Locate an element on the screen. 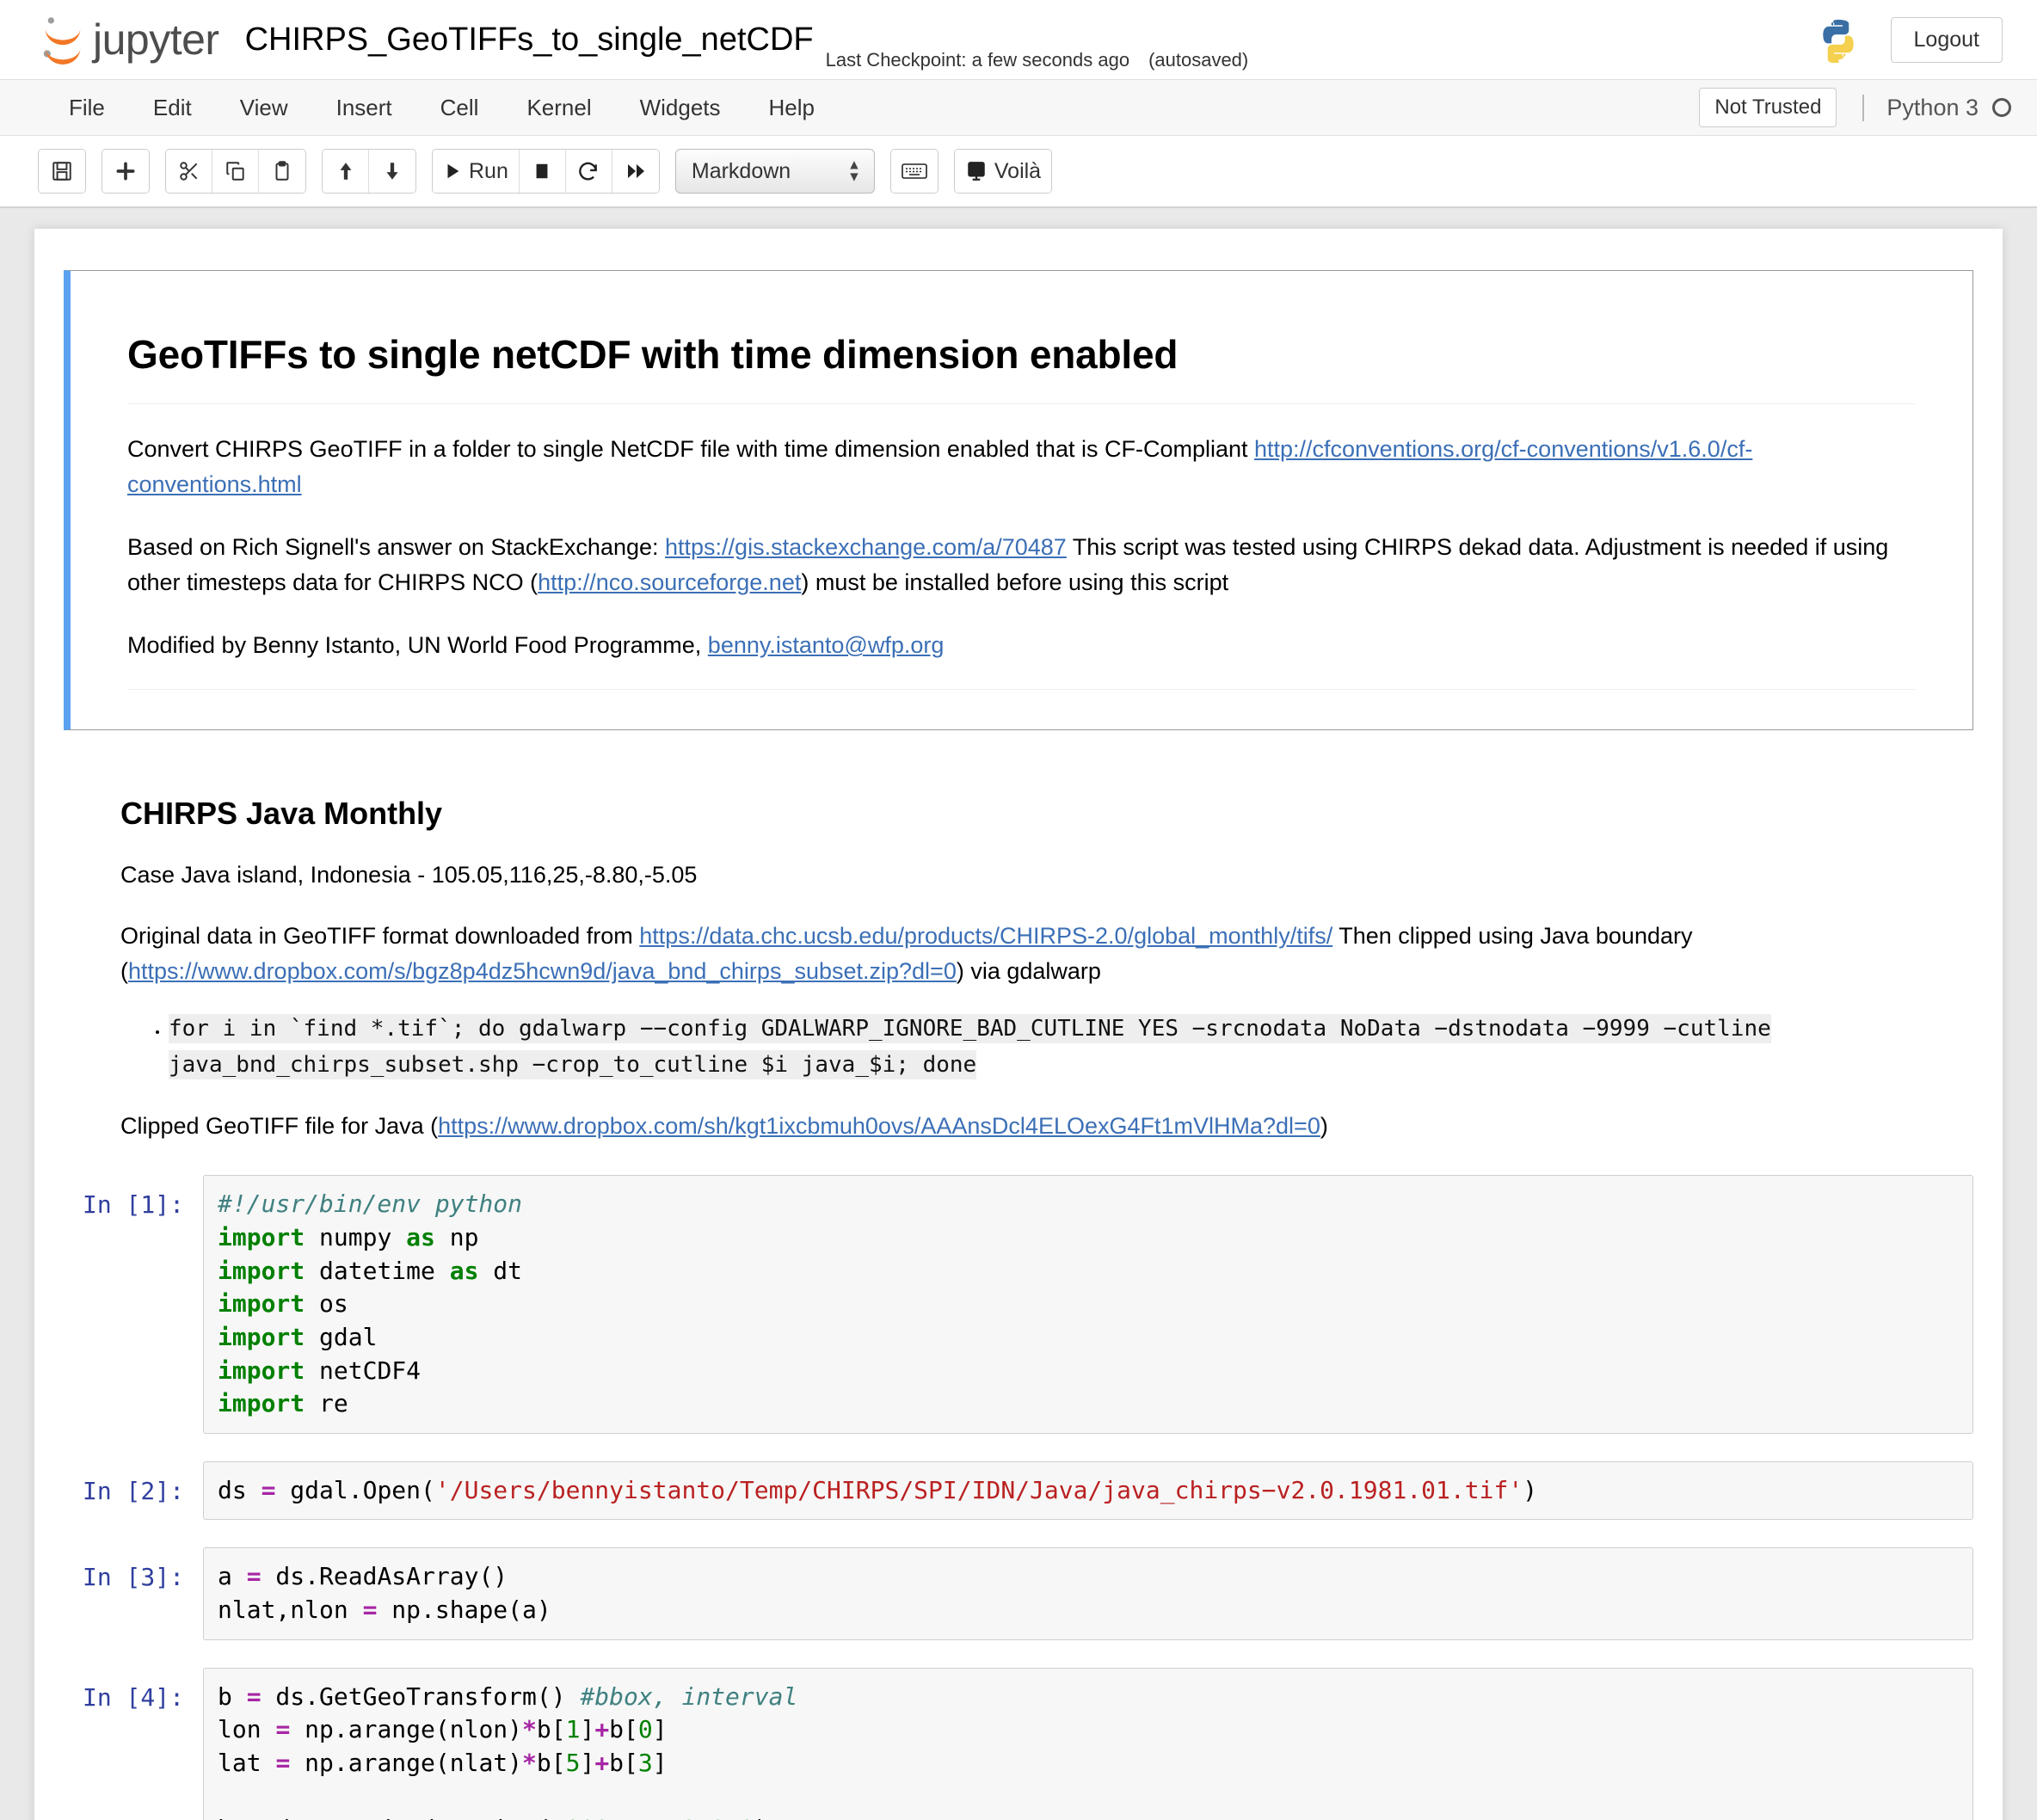  menu-cell: Cell is located at coordinates (460, 108).